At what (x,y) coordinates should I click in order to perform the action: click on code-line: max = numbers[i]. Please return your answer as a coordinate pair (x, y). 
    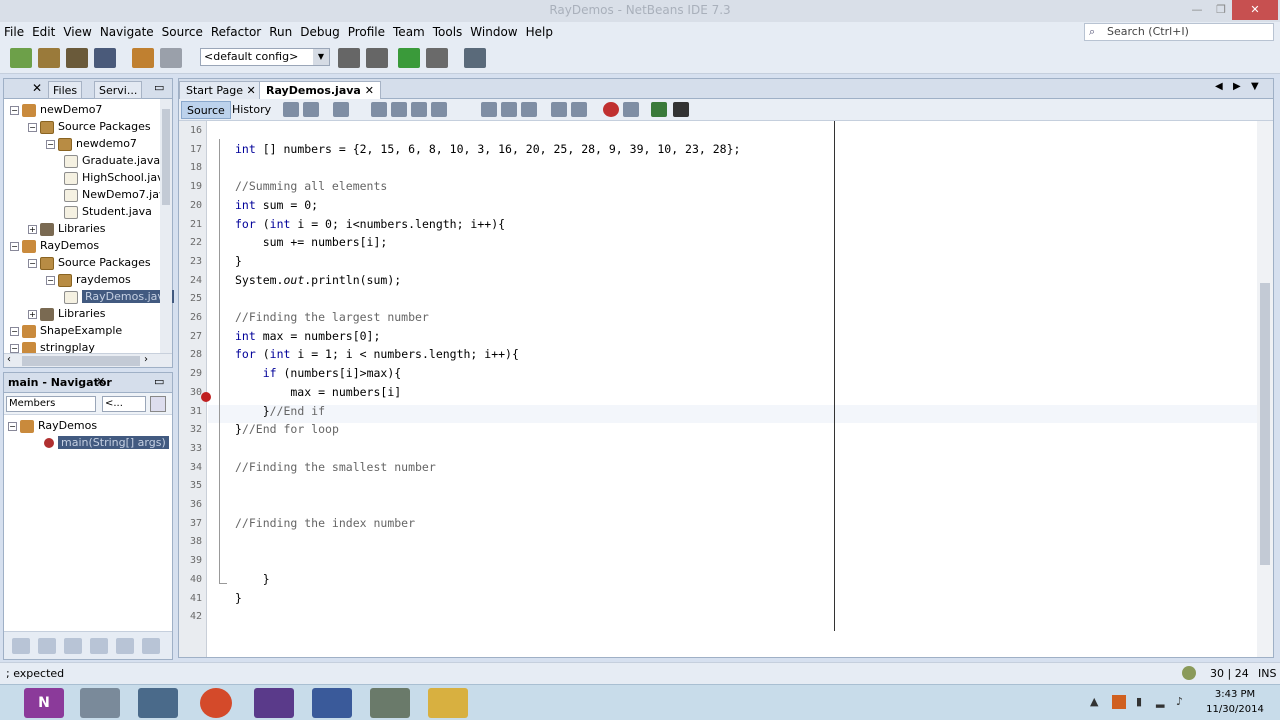
    Looking at the image, I should click on (318, 392).